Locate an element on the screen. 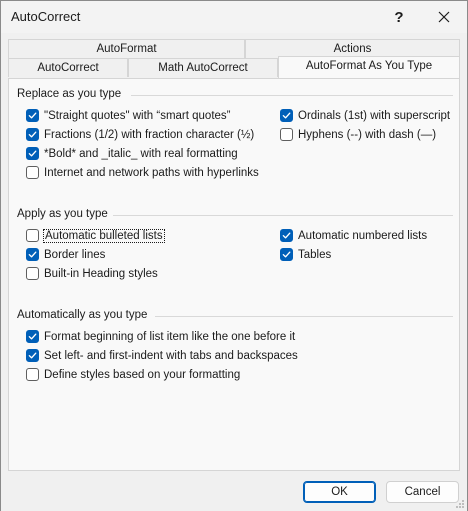 Image resolution: width=468 pixels, height=511 pixels. tab-autoformat: AutoFormat is located at coordinates (126, 48).